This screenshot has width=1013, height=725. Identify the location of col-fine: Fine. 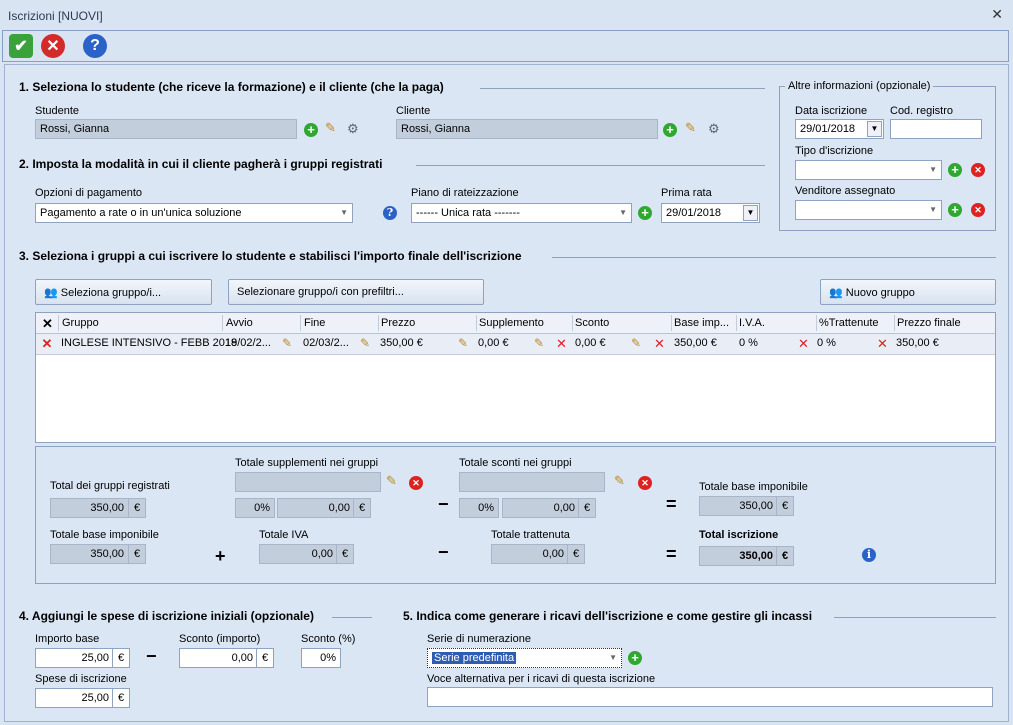
(314, 323).